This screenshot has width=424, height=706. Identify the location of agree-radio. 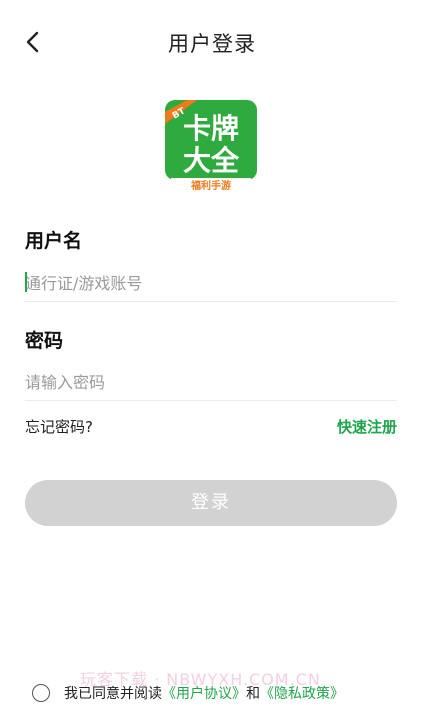
(41, 693).